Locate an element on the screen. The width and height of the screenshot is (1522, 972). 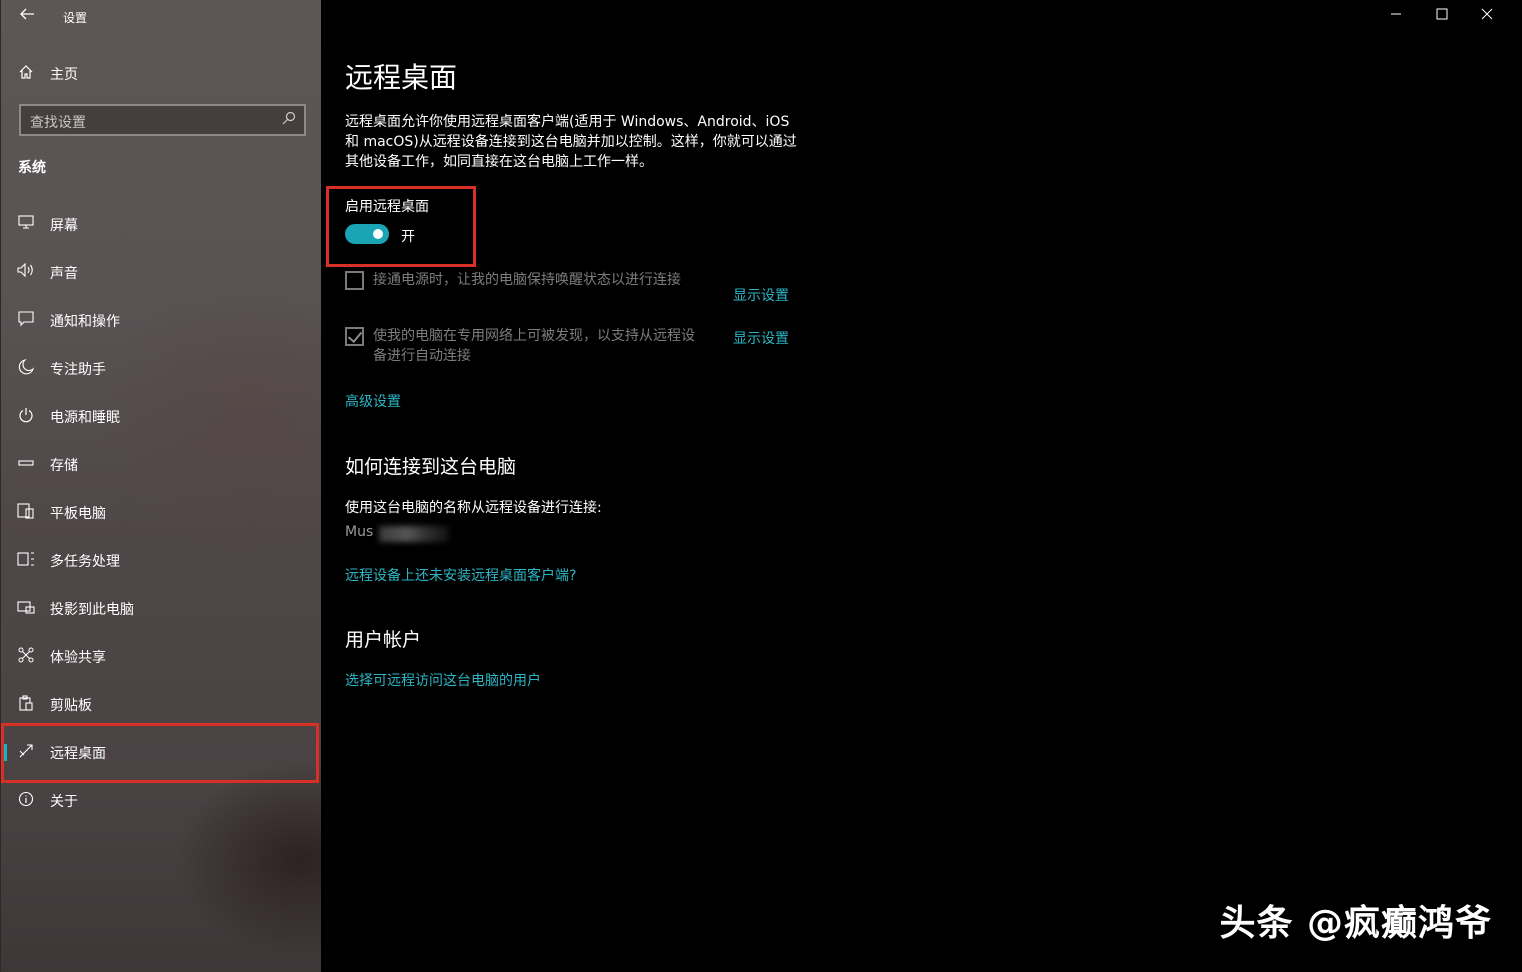
sidebar-item-multitasking: 多任务处理 is located at coordinates (161, 560).